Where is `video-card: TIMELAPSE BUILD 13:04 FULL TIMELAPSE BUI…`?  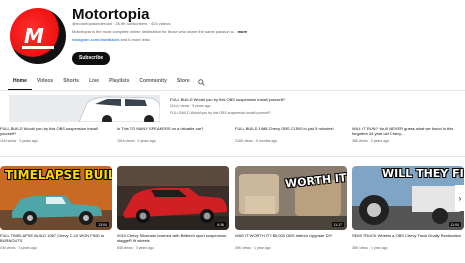 video-card: TIMELAPSE BUILD 13:04 FULL TIMELAPSE BUI… is located at coordinates (56, 208).